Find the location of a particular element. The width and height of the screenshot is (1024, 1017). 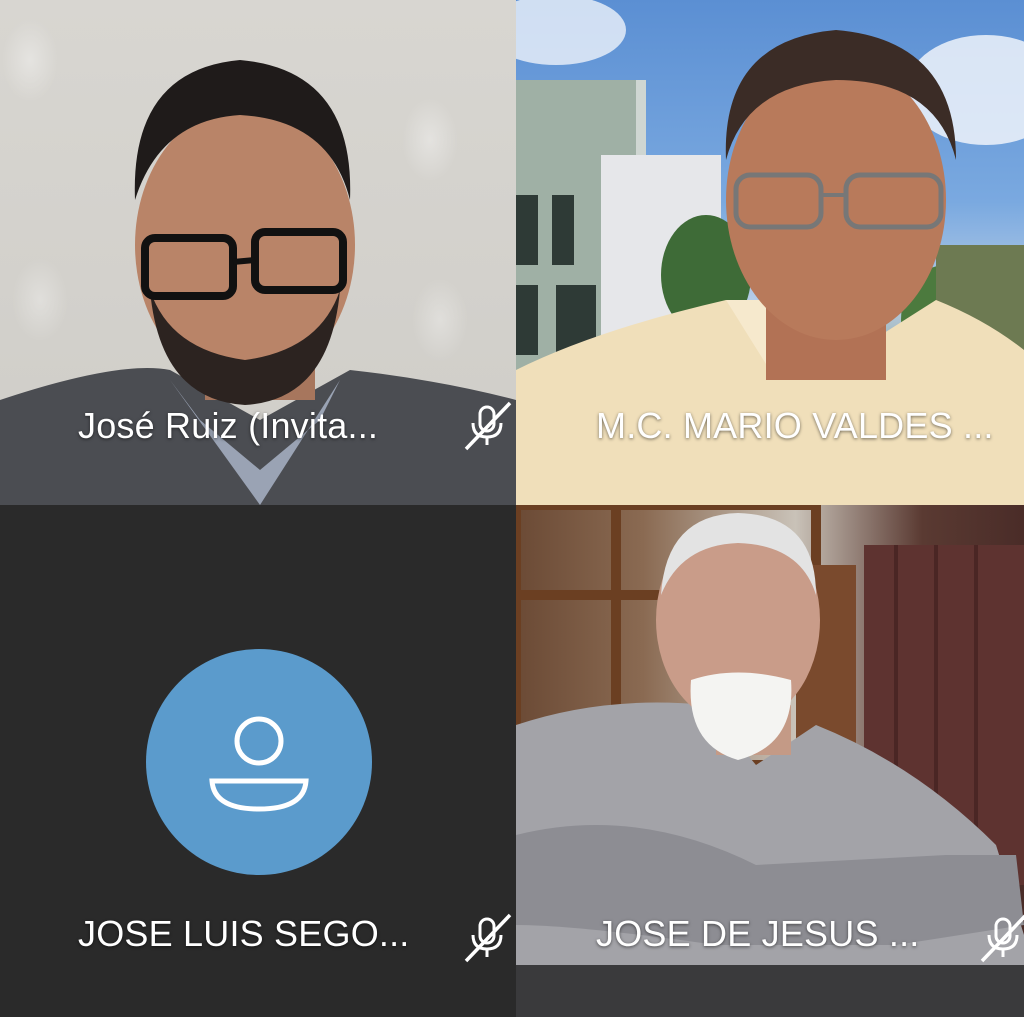

user-avatar-icon is located at coordinates (259, 762).